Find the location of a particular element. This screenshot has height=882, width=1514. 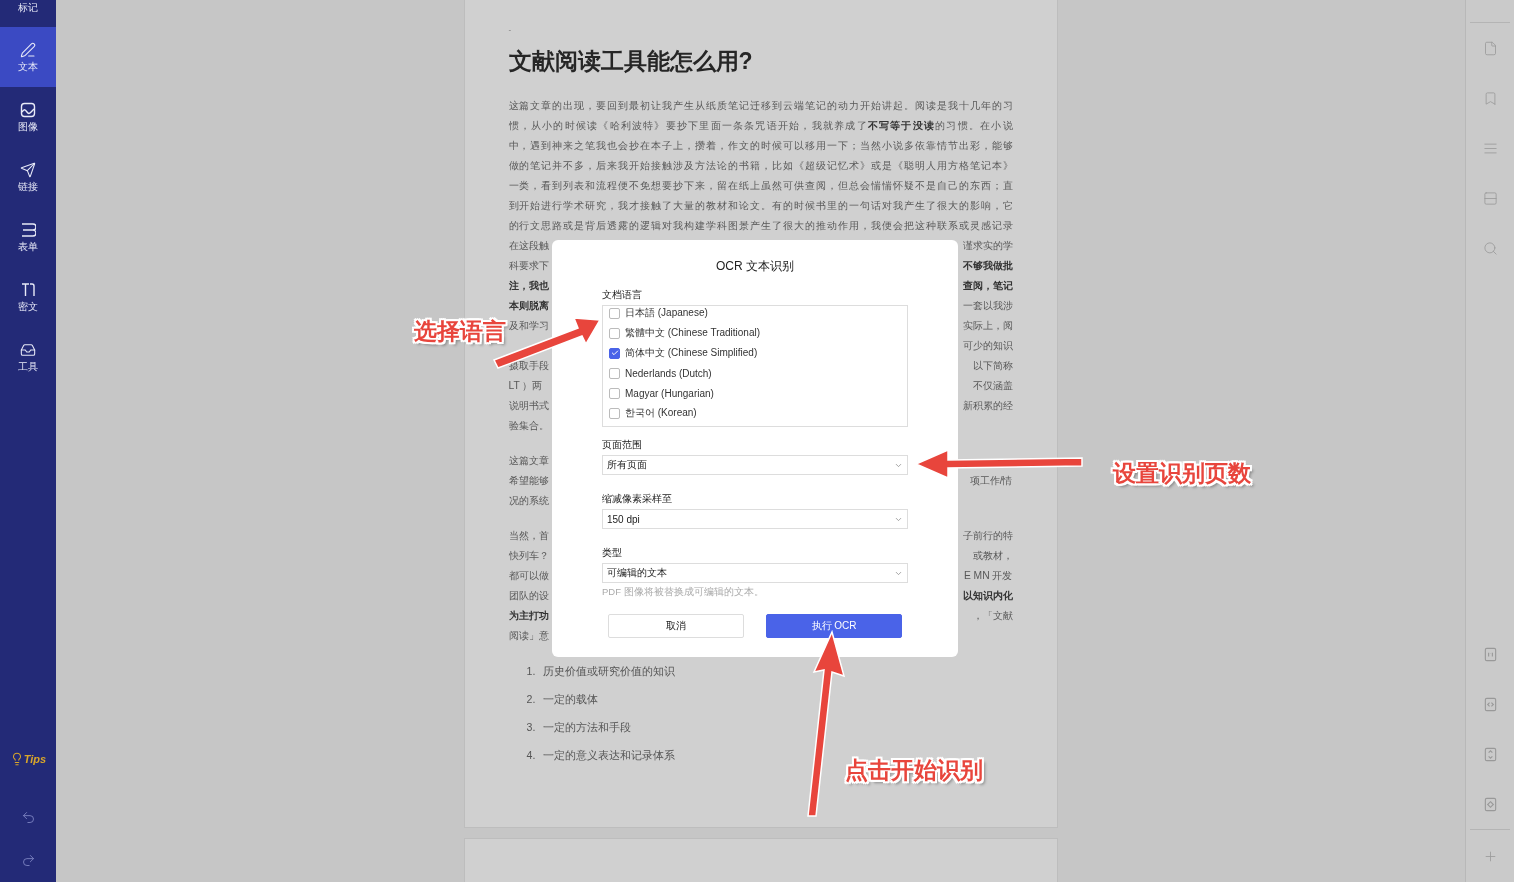

page-icon is located at coordinates (1490, 48).